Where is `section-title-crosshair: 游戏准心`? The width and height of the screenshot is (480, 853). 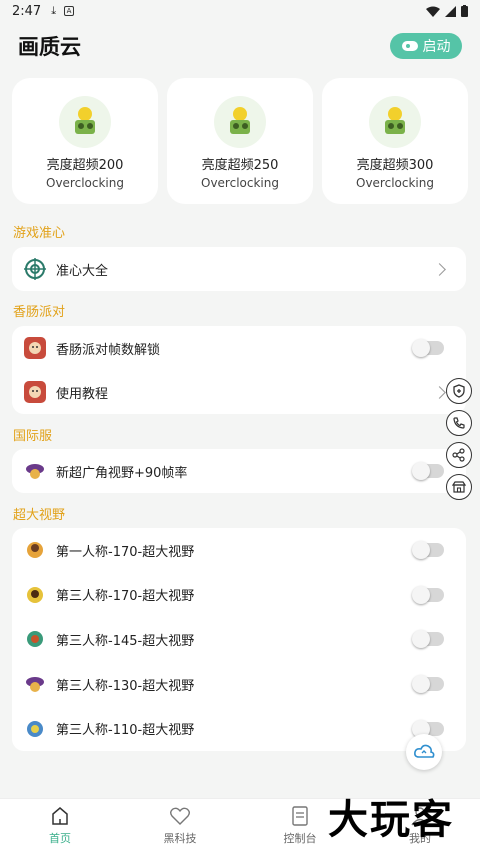
section-title-crosshair: 游戏准心 is located at coordinates (39, 233).